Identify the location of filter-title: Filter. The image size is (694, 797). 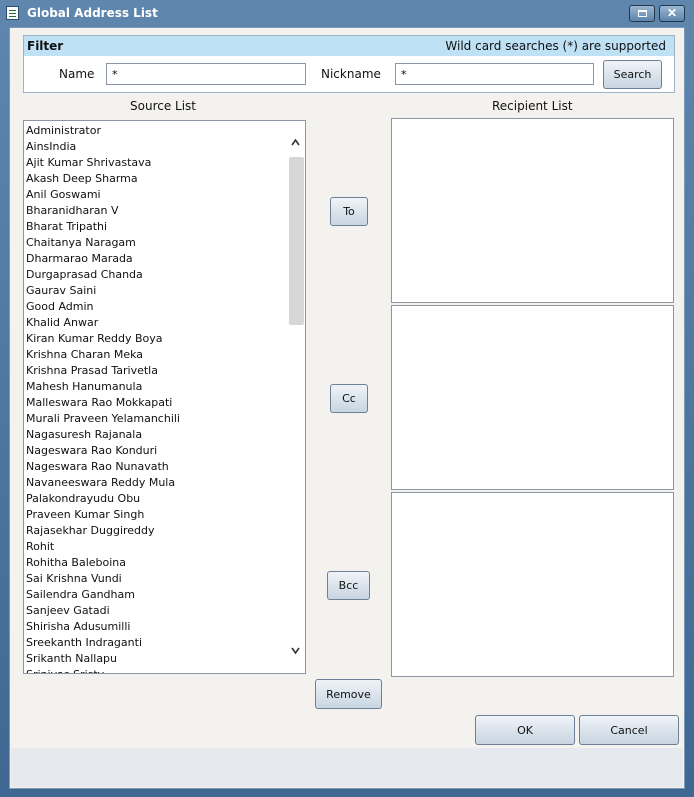
(45, 46).